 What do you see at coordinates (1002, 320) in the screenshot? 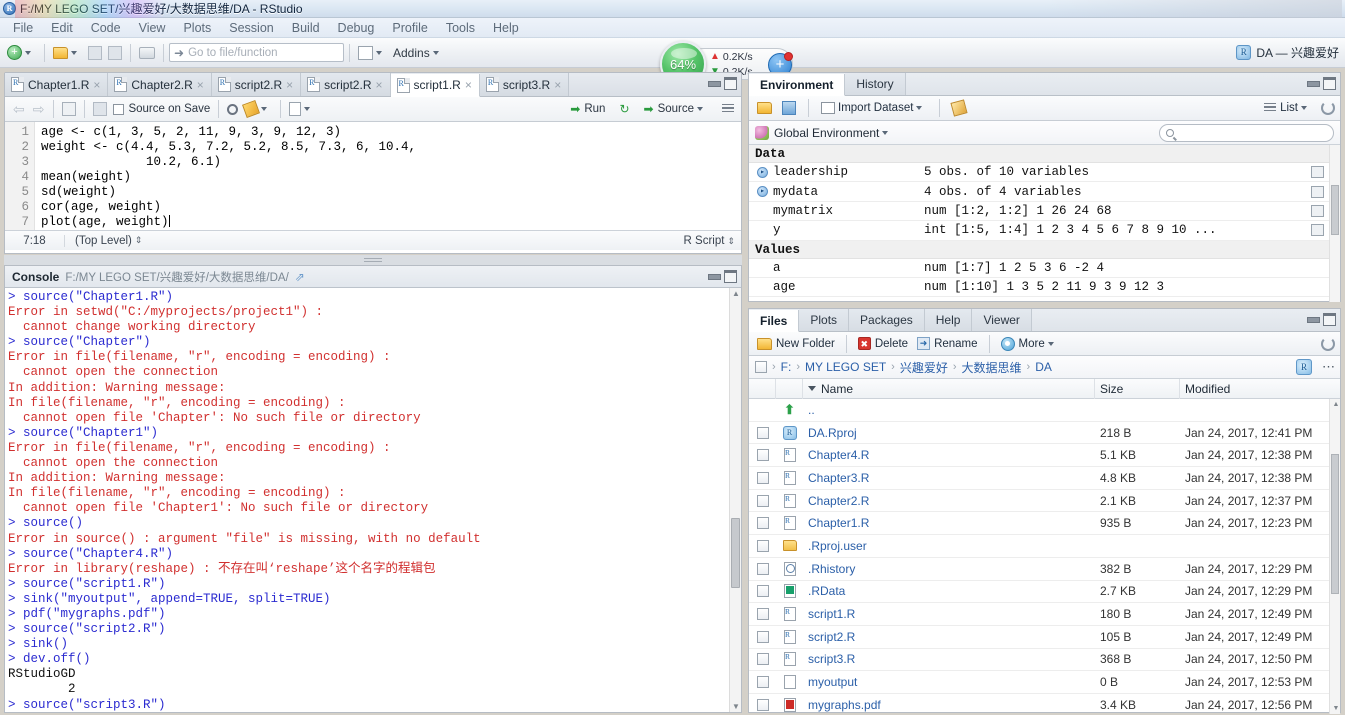
I see `tab-viewer: Viewer` at bounding box center [1002, 320].